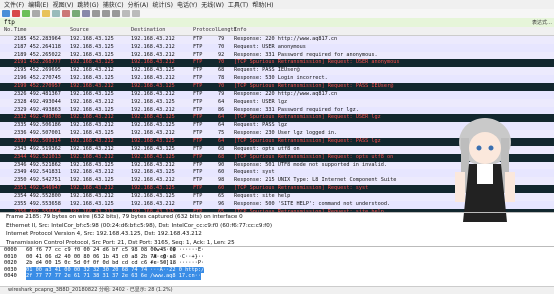  What do you see at coordinates (36, 13) in the screenshot?
I see `options-icon` at bounding box center [36, 13].